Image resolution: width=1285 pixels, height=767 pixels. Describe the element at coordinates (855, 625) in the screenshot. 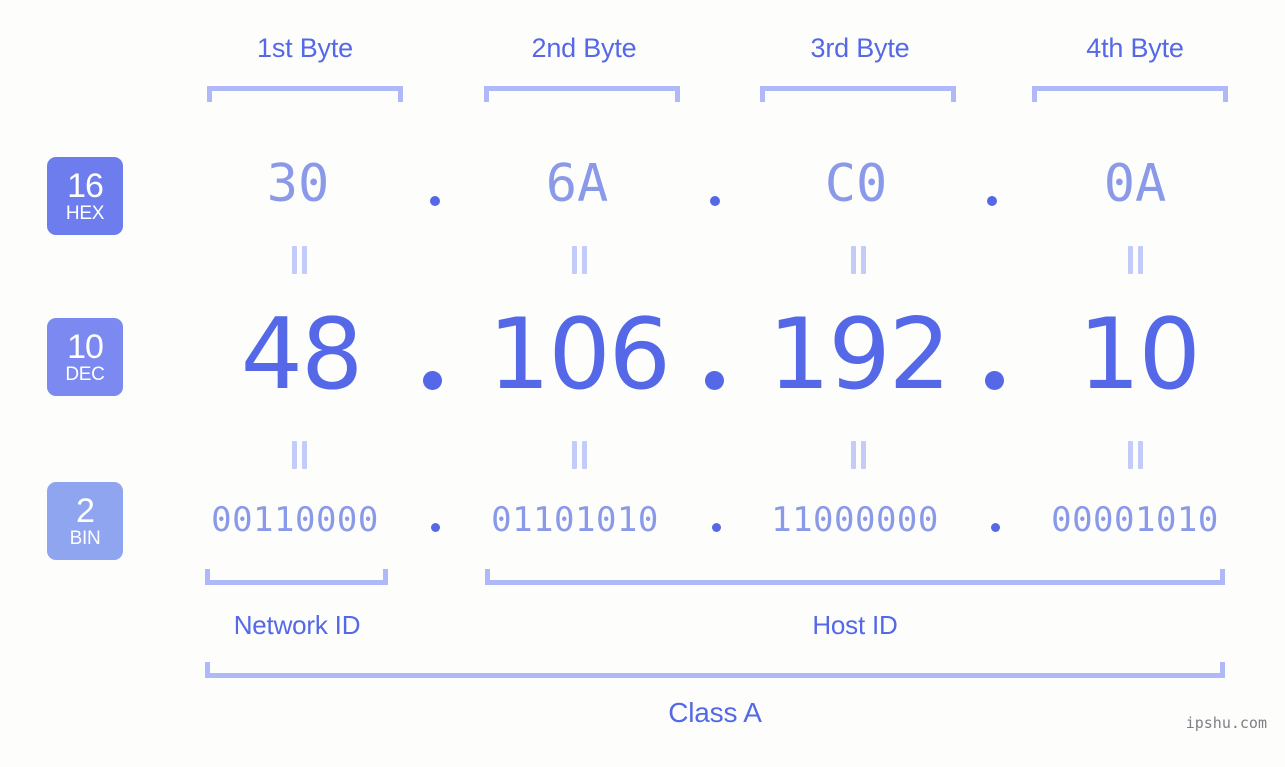

I see `host-id-label: Host ID` at that location.